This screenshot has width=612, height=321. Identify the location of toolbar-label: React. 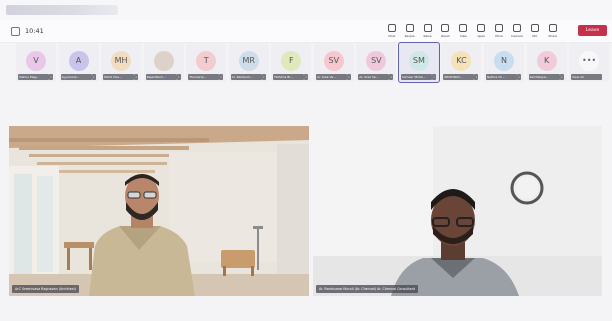
(445, 36).